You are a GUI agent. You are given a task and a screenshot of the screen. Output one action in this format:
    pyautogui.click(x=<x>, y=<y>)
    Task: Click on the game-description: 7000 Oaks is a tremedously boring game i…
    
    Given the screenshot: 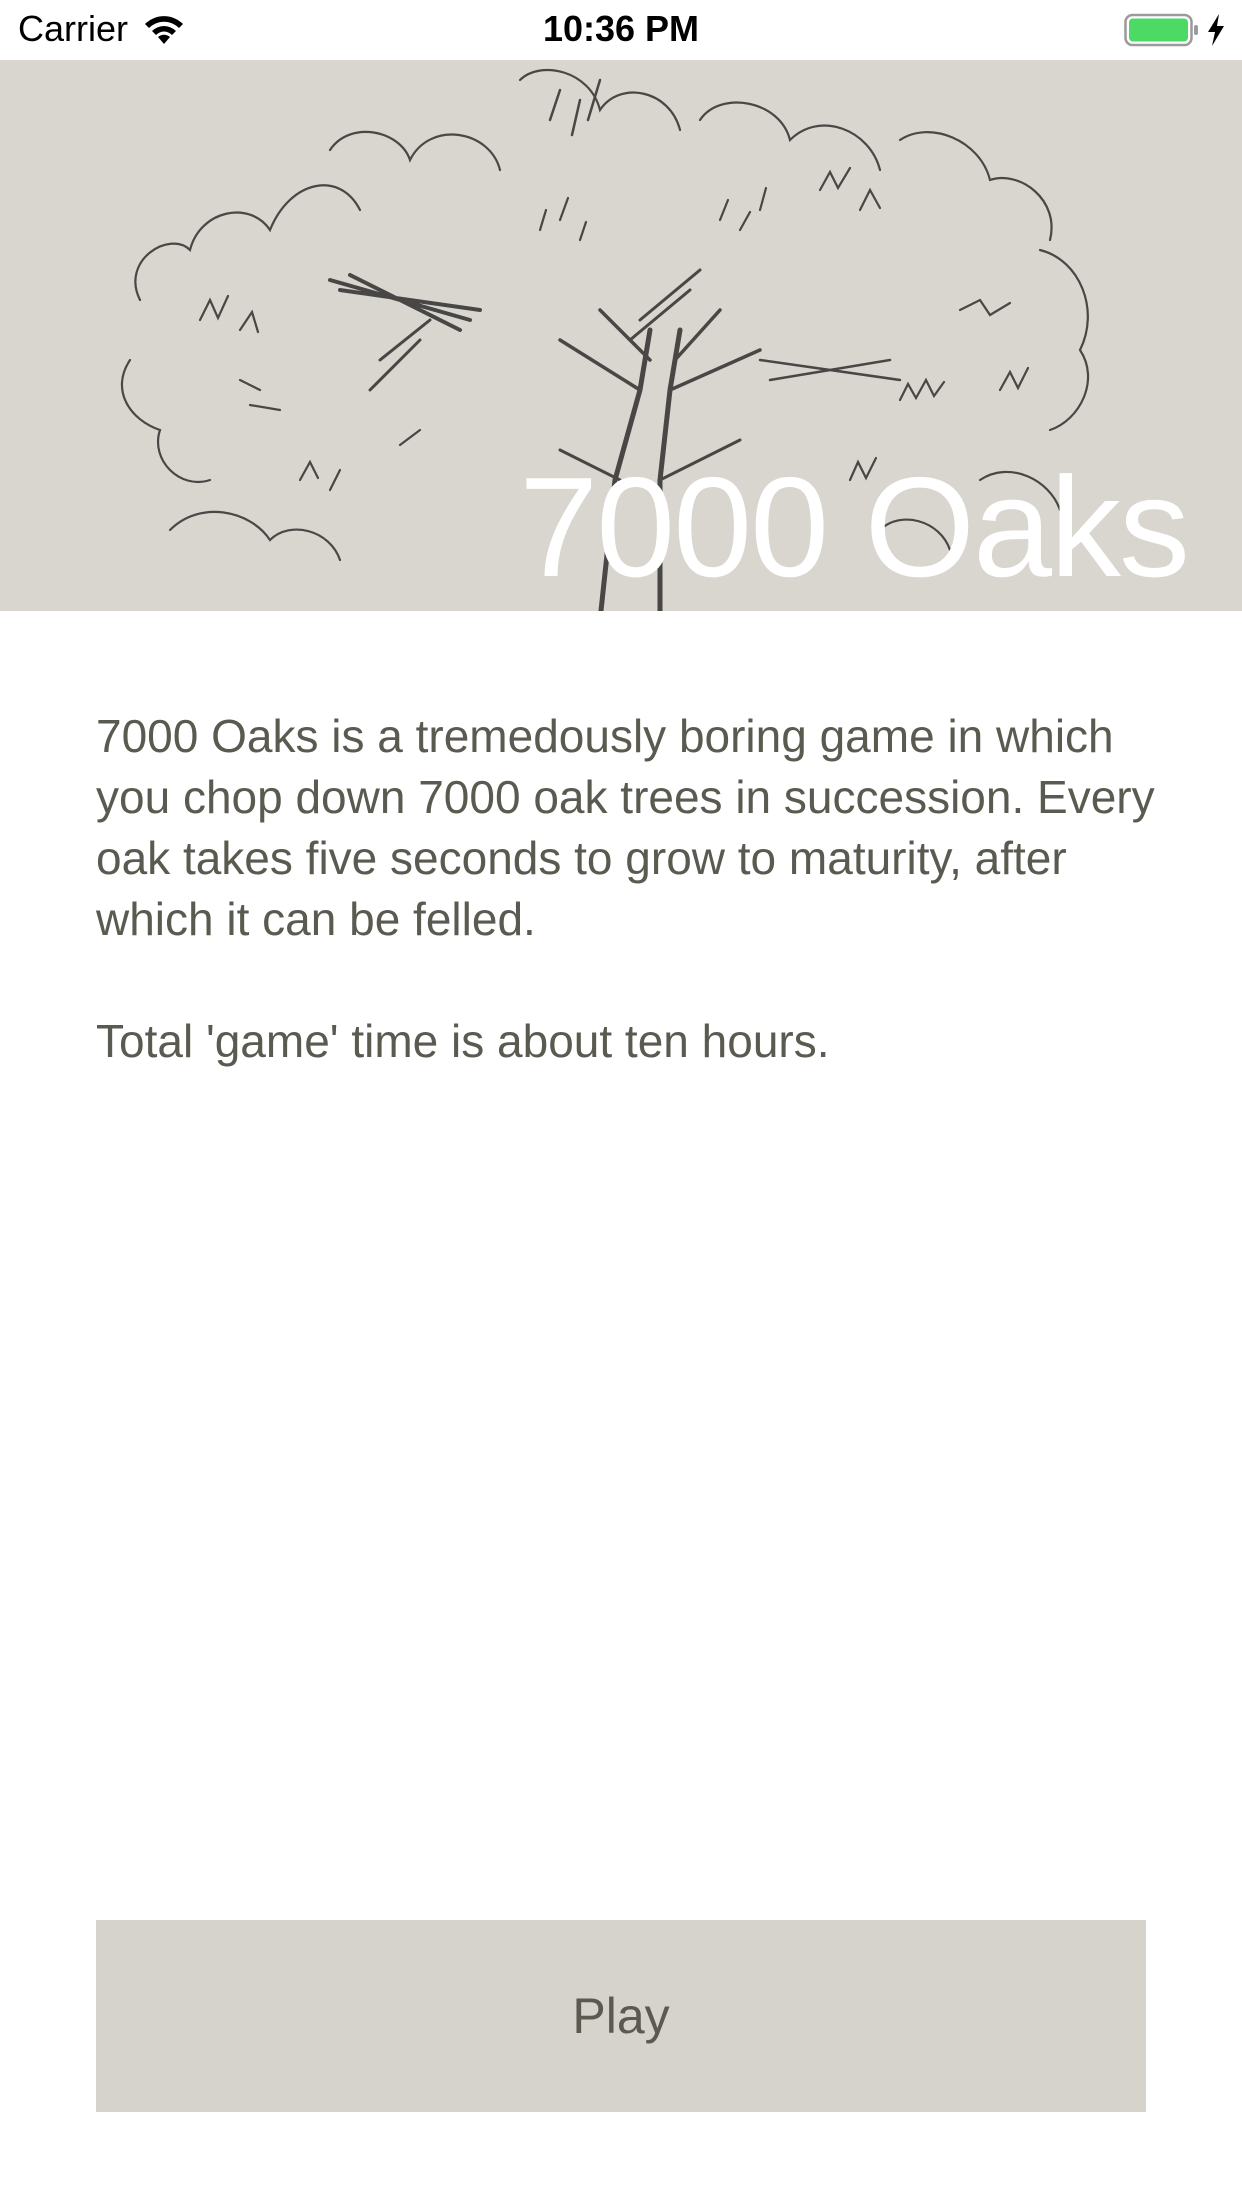 What is the action you would take?
    pyautogui.click(x=626, y=889)
    